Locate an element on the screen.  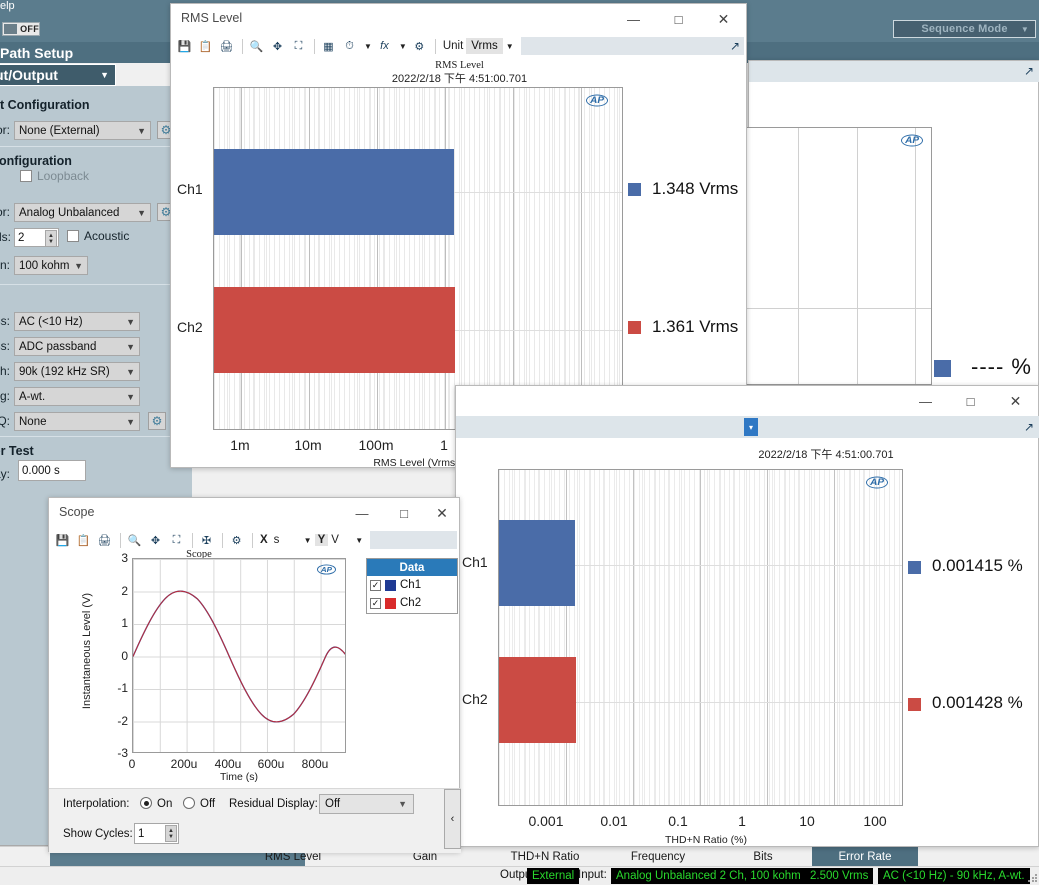
x-unit-value: s is located at coordinates (286, 540).